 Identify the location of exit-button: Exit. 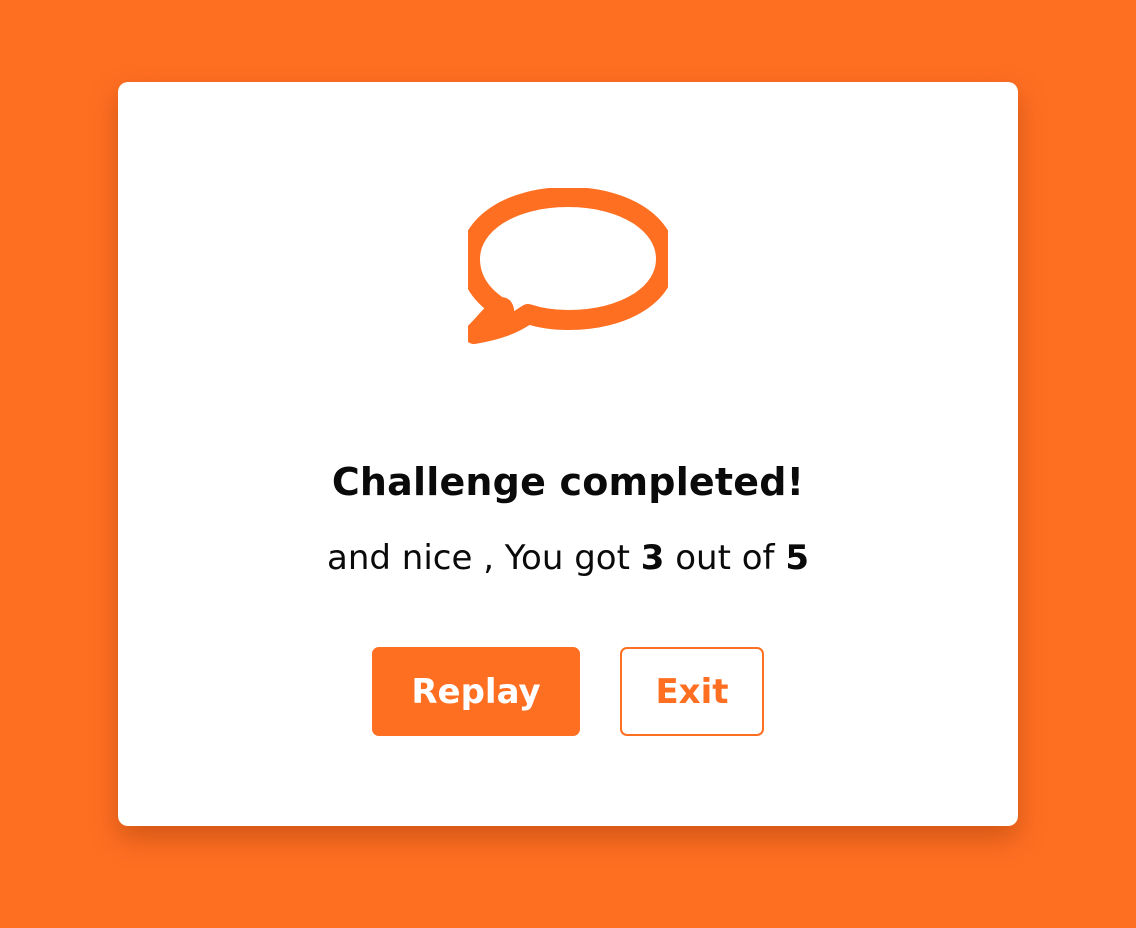
(692, 691).